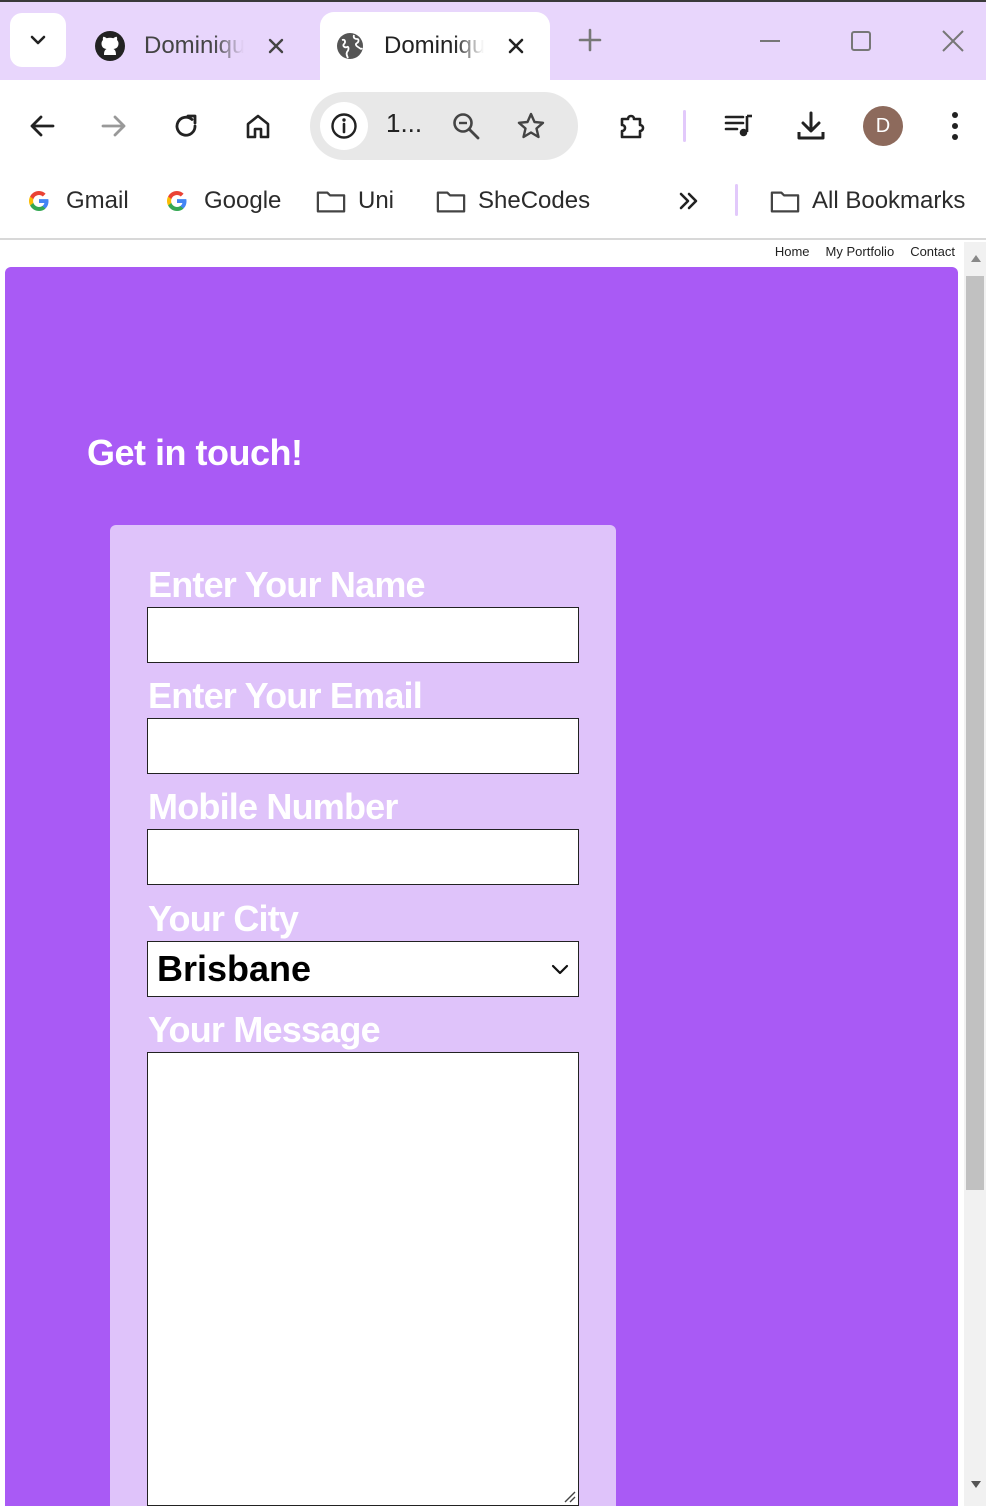  I want to click on download-icon, so click(811, 125).